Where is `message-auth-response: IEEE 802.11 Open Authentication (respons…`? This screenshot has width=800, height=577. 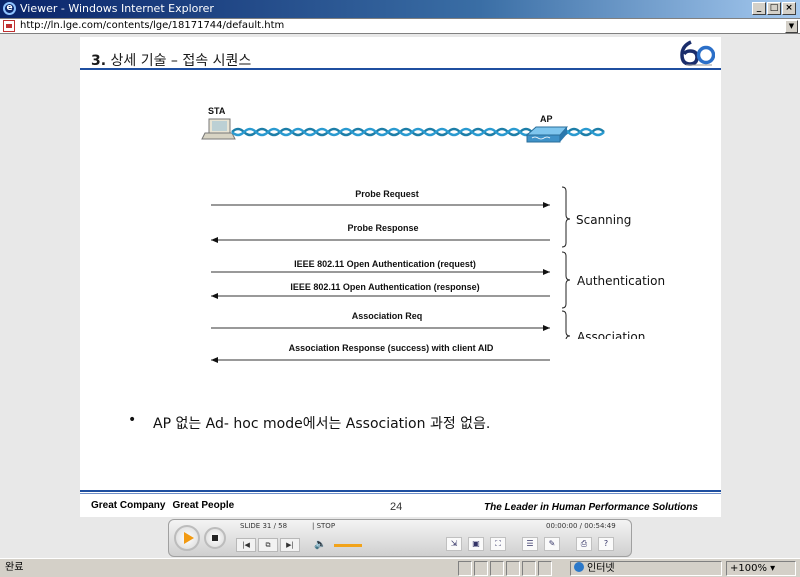
message-auth-response: IEEE 802.11 Open Authentication (respons… is located at coordinates (380, 290).